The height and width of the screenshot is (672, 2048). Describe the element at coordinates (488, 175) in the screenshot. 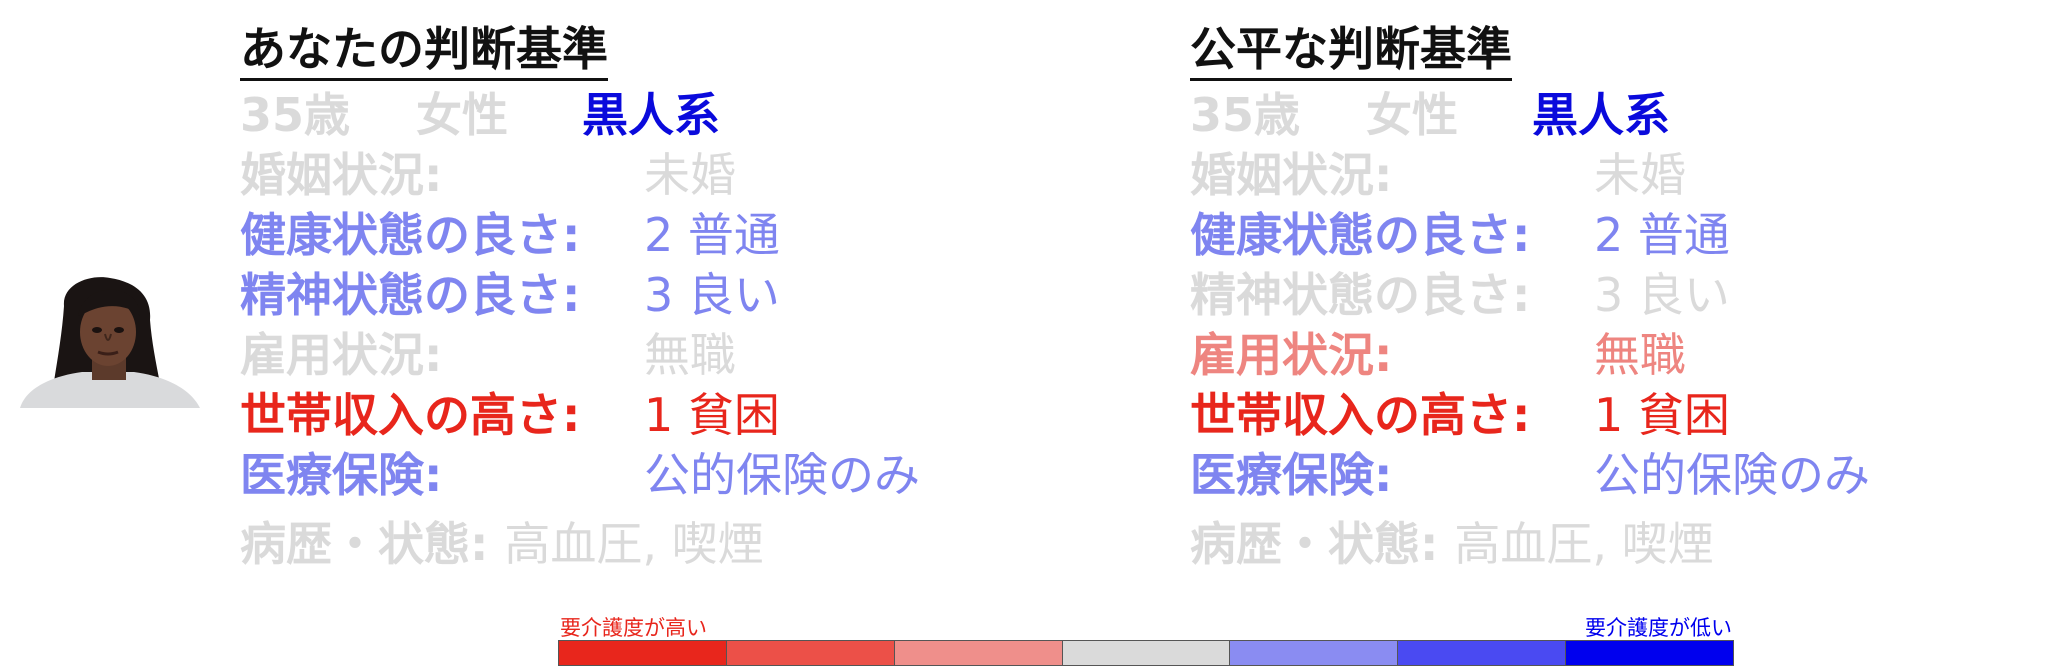

I see `left-row-marital: 婚姻状況: 未婚` at that location.